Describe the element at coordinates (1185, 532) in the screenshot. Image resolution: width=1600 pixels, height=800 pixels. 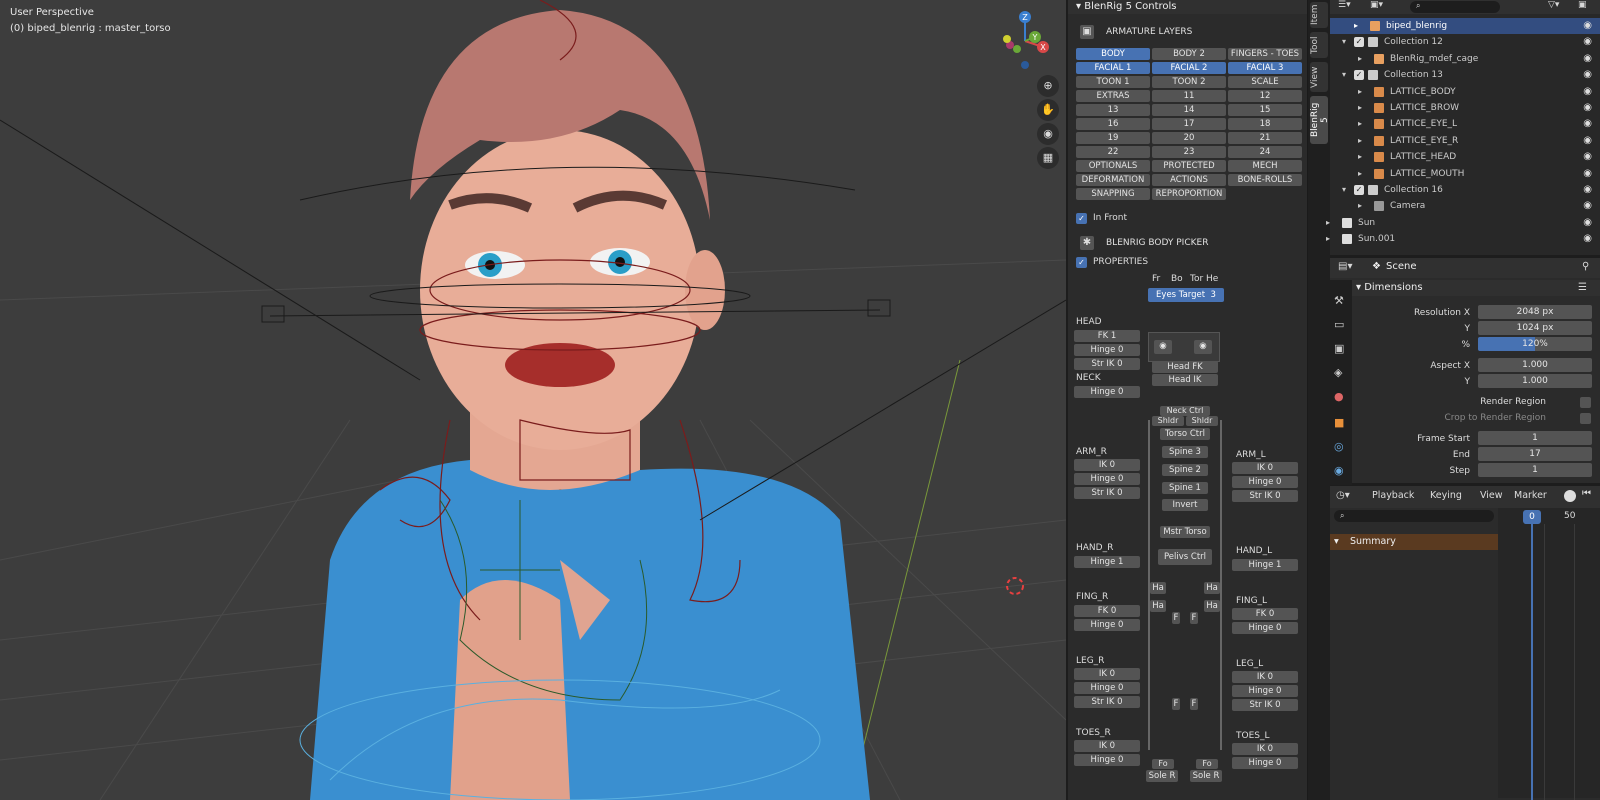
I see `mstr-torso-picker: Mstr Torso` at that location.